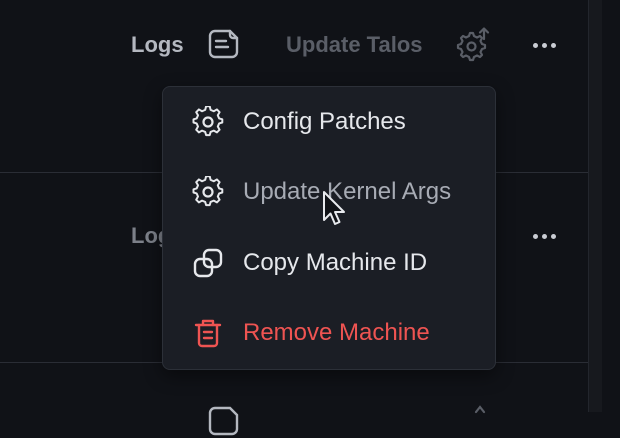 This screenshot has width=620, height=438. Describe the element at coordinates (157, 45) in the screenshot. I see `logs-button: Logs` at that location.